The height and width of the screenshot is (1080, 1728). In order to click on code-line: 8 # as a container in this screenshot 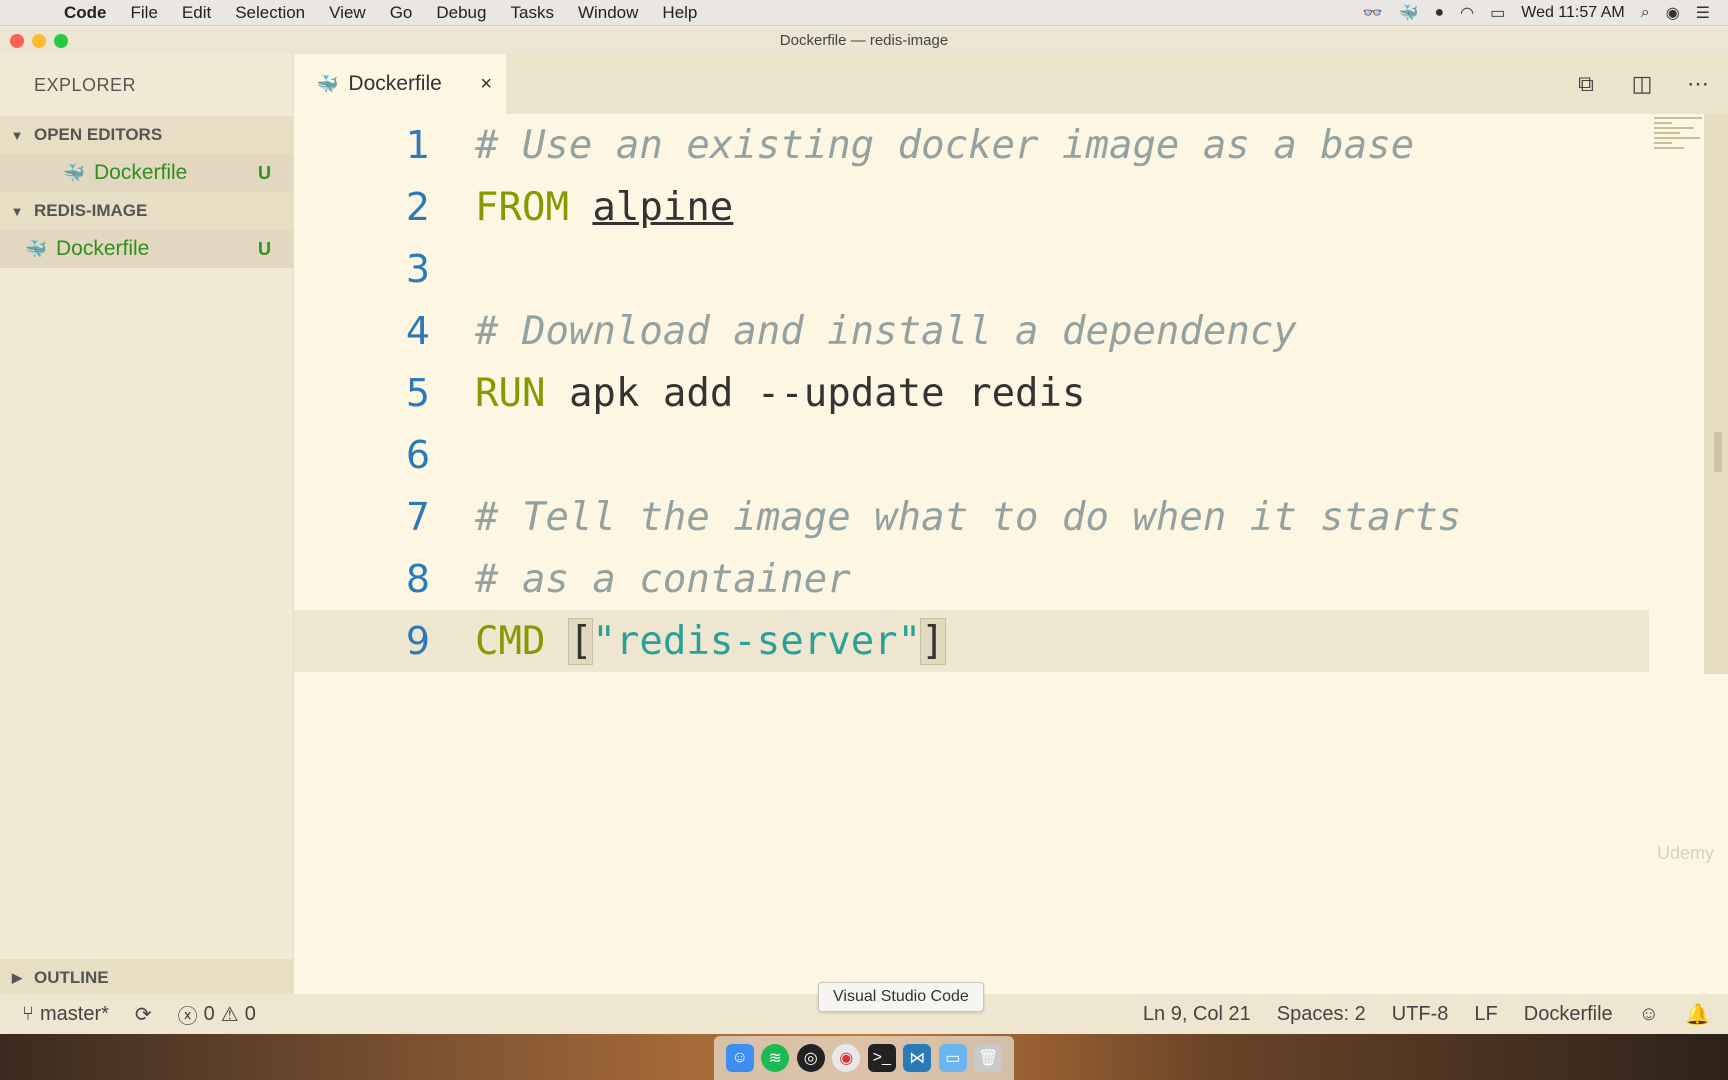, I will do `click(971, 579)`.